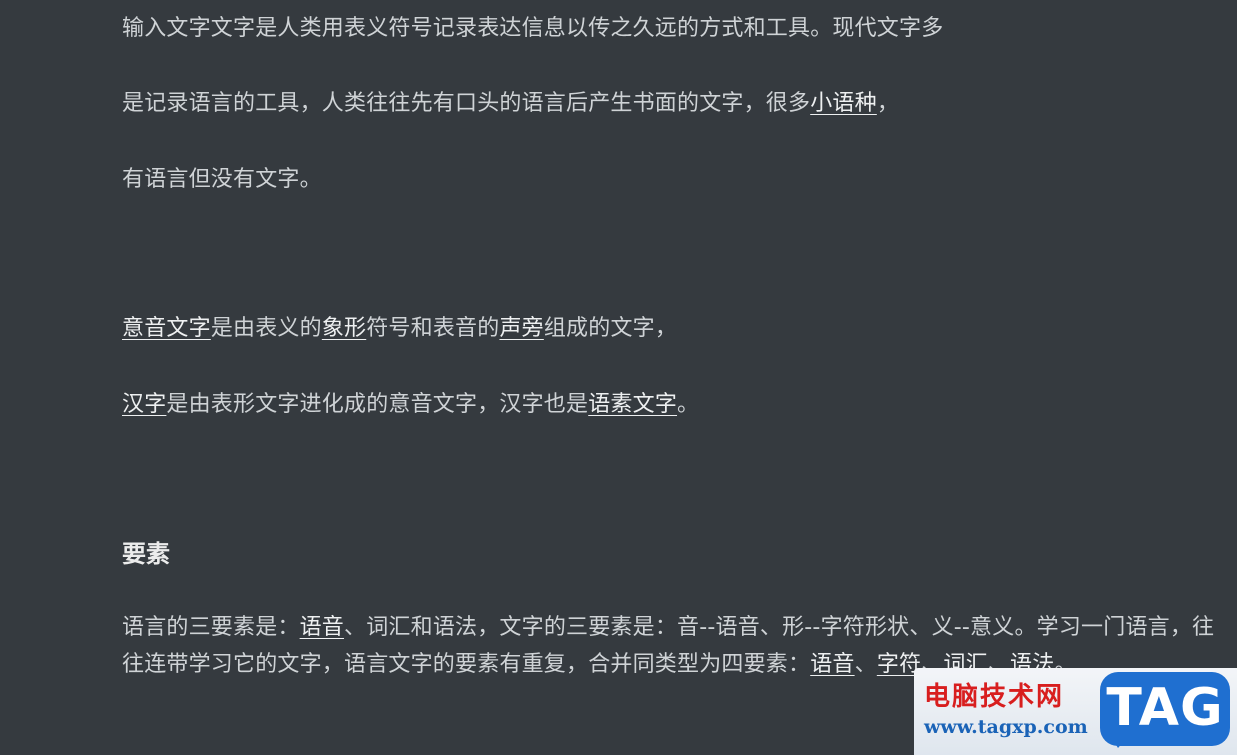 This screenshot has width=1237, height=755. I want to click on link-phonetics: 语音, so click(322, 627).